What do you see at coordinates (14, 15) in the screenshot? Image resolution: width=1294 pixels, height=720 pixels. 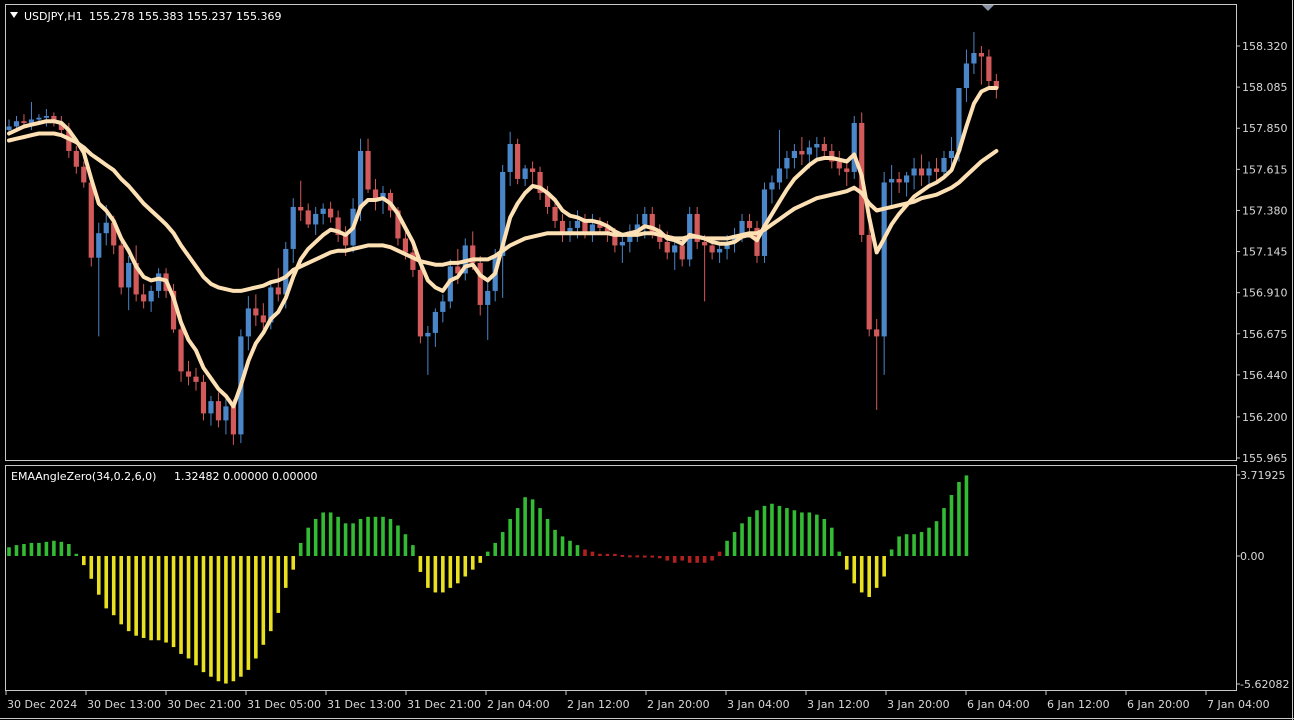 I see `symbol-dropdown-icon` at bounding box center [14, 15].